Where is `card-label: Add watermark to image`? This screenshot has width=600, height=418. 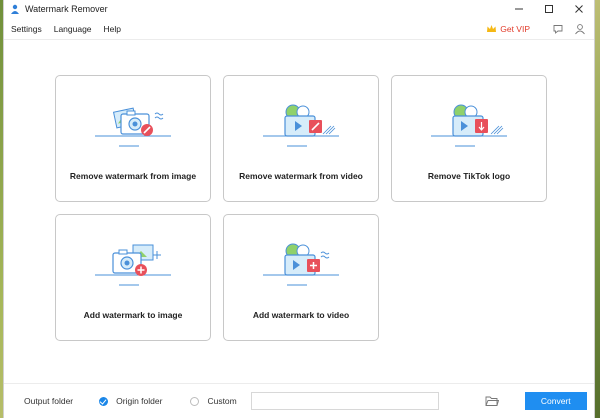
card-label: Add watermark to image is located at coordinates (133, 315).